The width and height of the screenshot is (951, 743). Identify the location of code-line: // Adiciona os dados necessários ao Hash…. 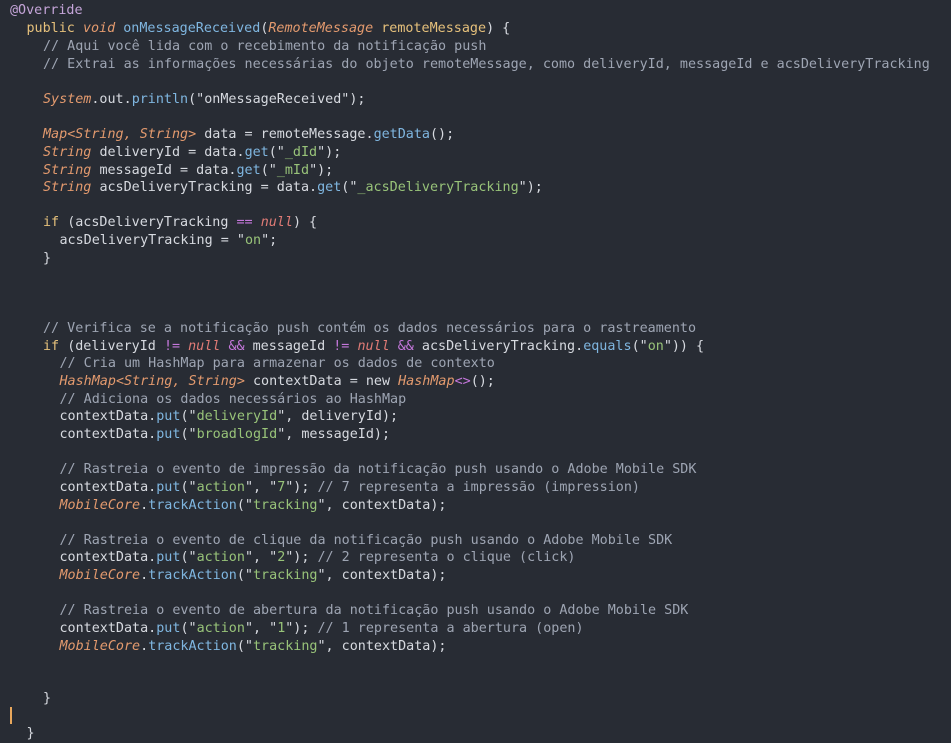
(233, 400).